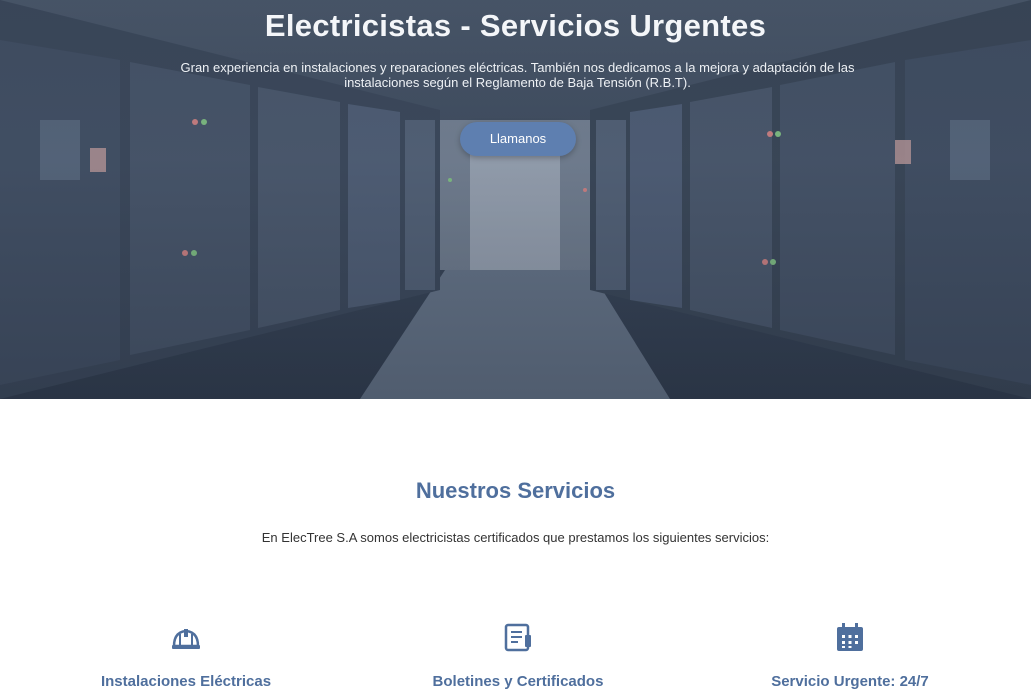  What do you see at coordinates (518, 655) in the screenshot?
I see `service-card-boletines: Boletines y Certificados` at bounding box center [518, 655].